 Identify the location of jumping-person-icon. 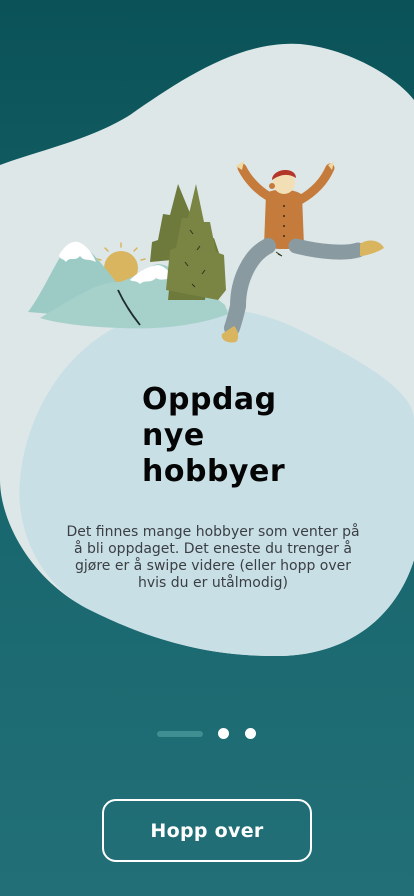
(302, 252).